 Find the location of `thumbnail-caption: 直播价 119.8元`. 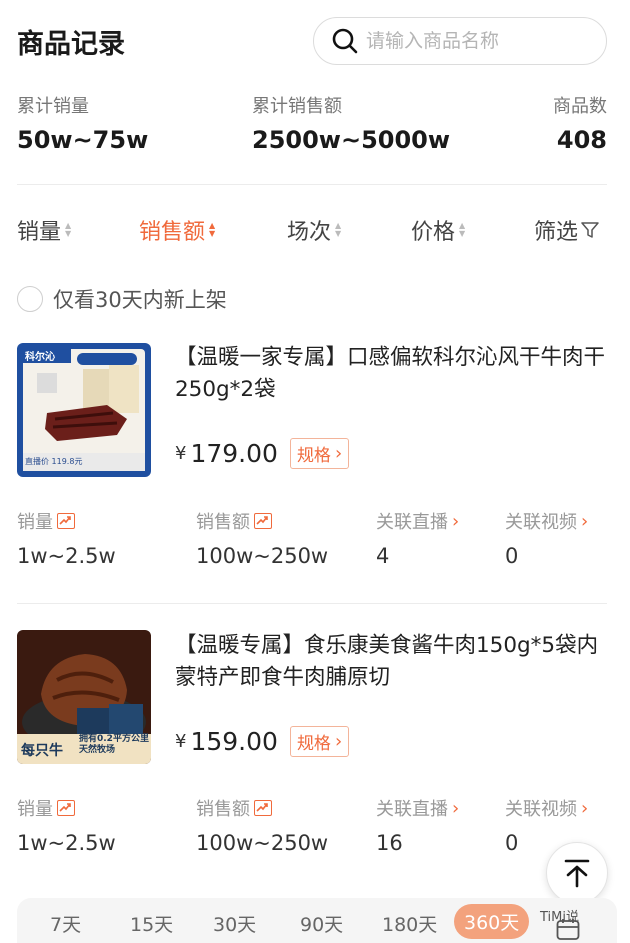

thumbnail-caption: 直播价 119.8元 is located at coordinates (54, 461).